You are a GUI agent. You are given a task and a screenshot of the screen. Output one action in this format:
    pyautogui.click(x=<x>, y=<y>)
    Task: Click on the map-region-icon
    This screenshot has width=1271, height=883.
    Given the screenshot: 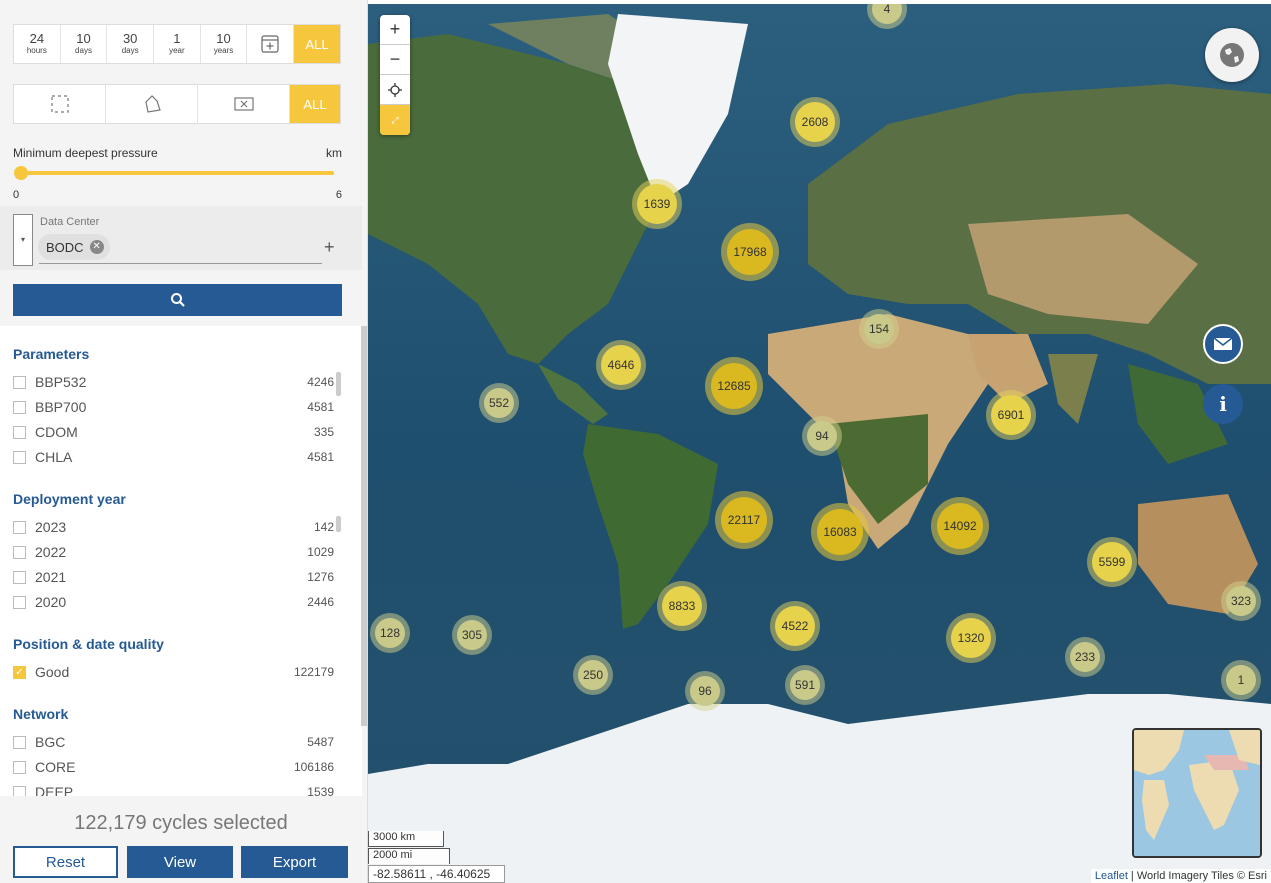 What is the action you would take?
    pyautogui.click(x=243, y=104)
    